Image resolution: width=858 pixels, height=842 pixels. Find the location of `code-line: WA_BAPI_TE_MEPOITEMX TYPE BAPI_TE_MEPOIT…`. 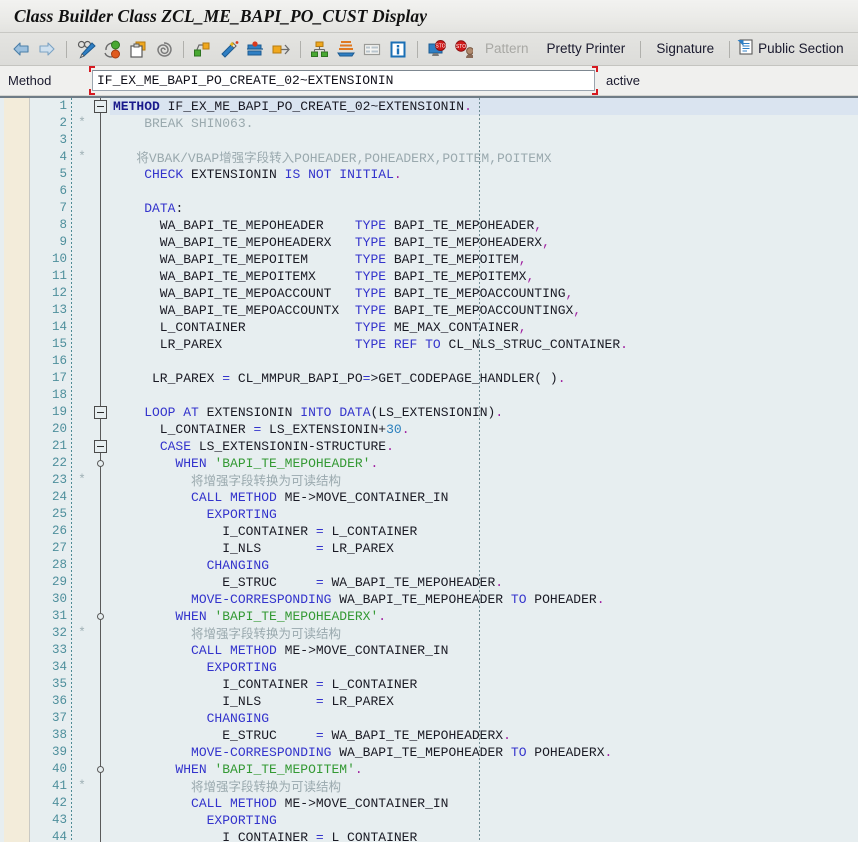

code-line: WA_BAPI_TE_MEPOITEMX TYPE BAPI_TE_MEPOIT… is located at coordinates (484, 276).